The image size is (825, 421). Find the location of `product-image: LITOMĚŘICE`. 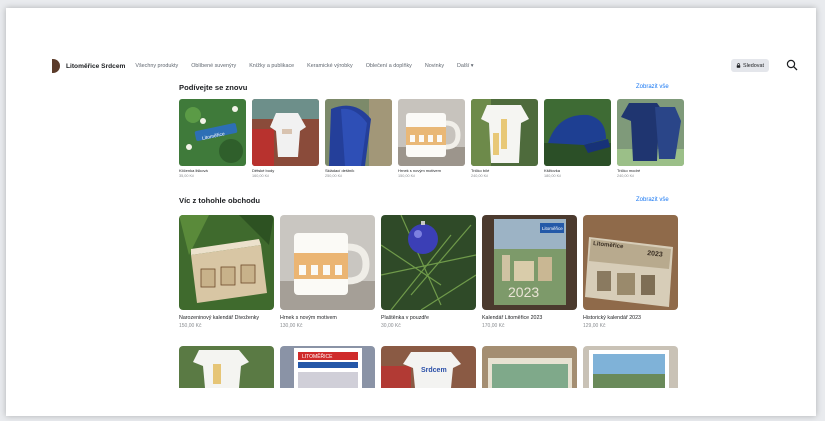

product-image: LITOMĚŘICE is located at coordinates (327, 367).